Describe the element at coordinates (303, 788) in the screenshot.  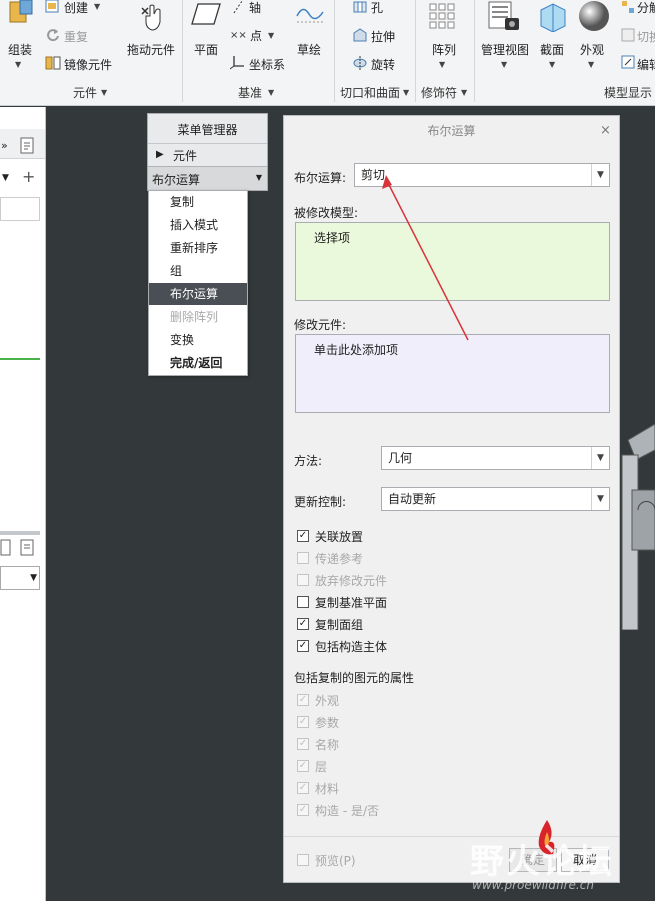
I see `attr-material-checkbox: ✓` at that location.